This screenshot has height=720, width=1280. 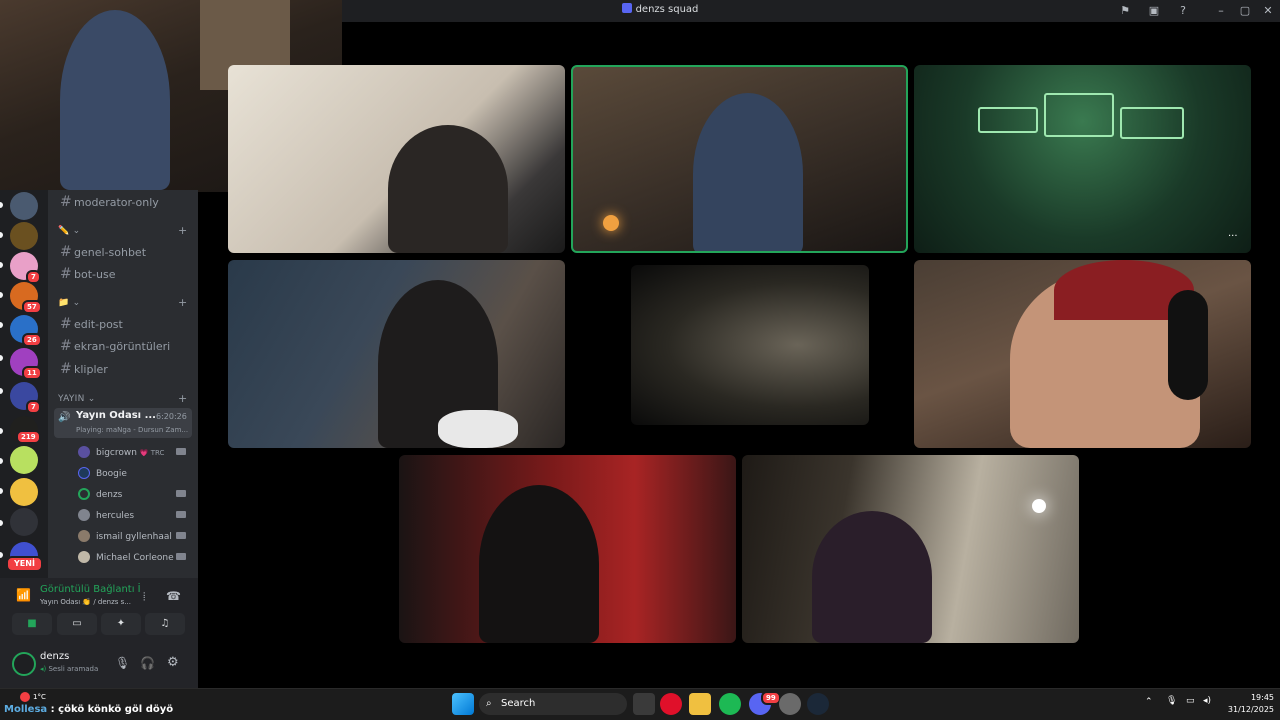 I want to click on voice-member: Boogie, so click(x=102, y=473).